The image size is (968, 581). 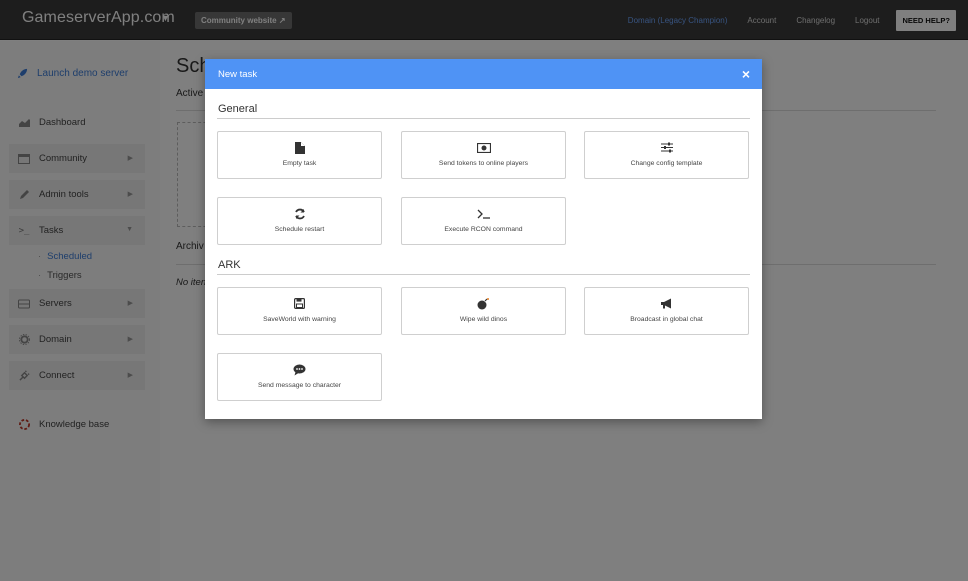 What do you see at coordinates (483, 303) in the screenshot?
I see `bomb-icon` at bounding box center [483, 303].